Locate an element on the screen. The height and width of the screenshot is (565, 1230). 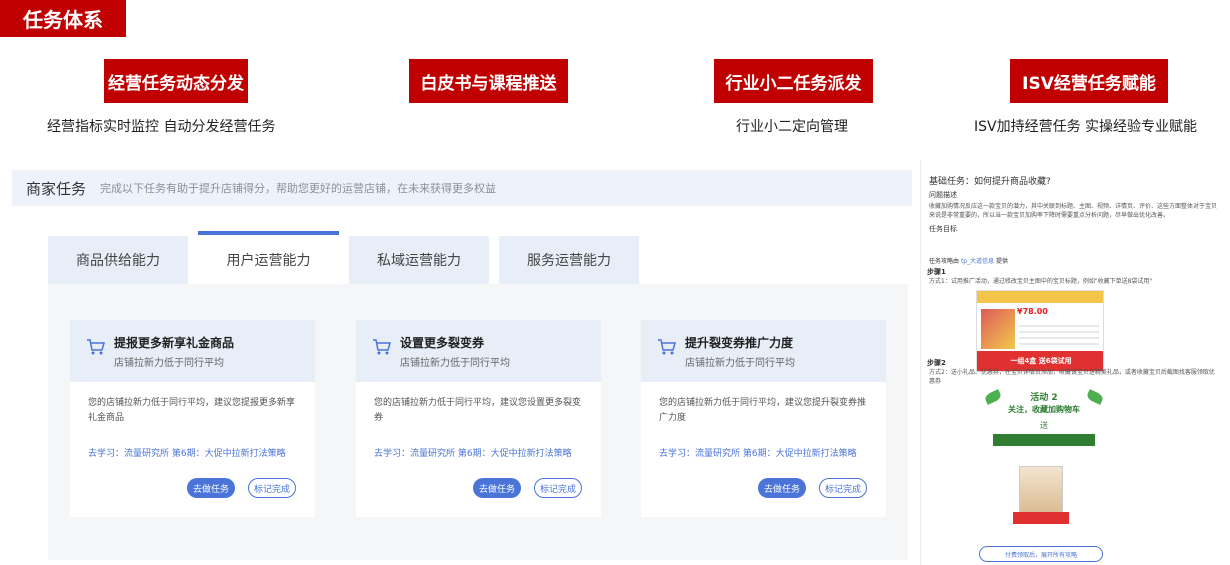
step1-product-image: ¥78.00 一组4盒 送6袋试用 is located at coordinates (1040, 331).